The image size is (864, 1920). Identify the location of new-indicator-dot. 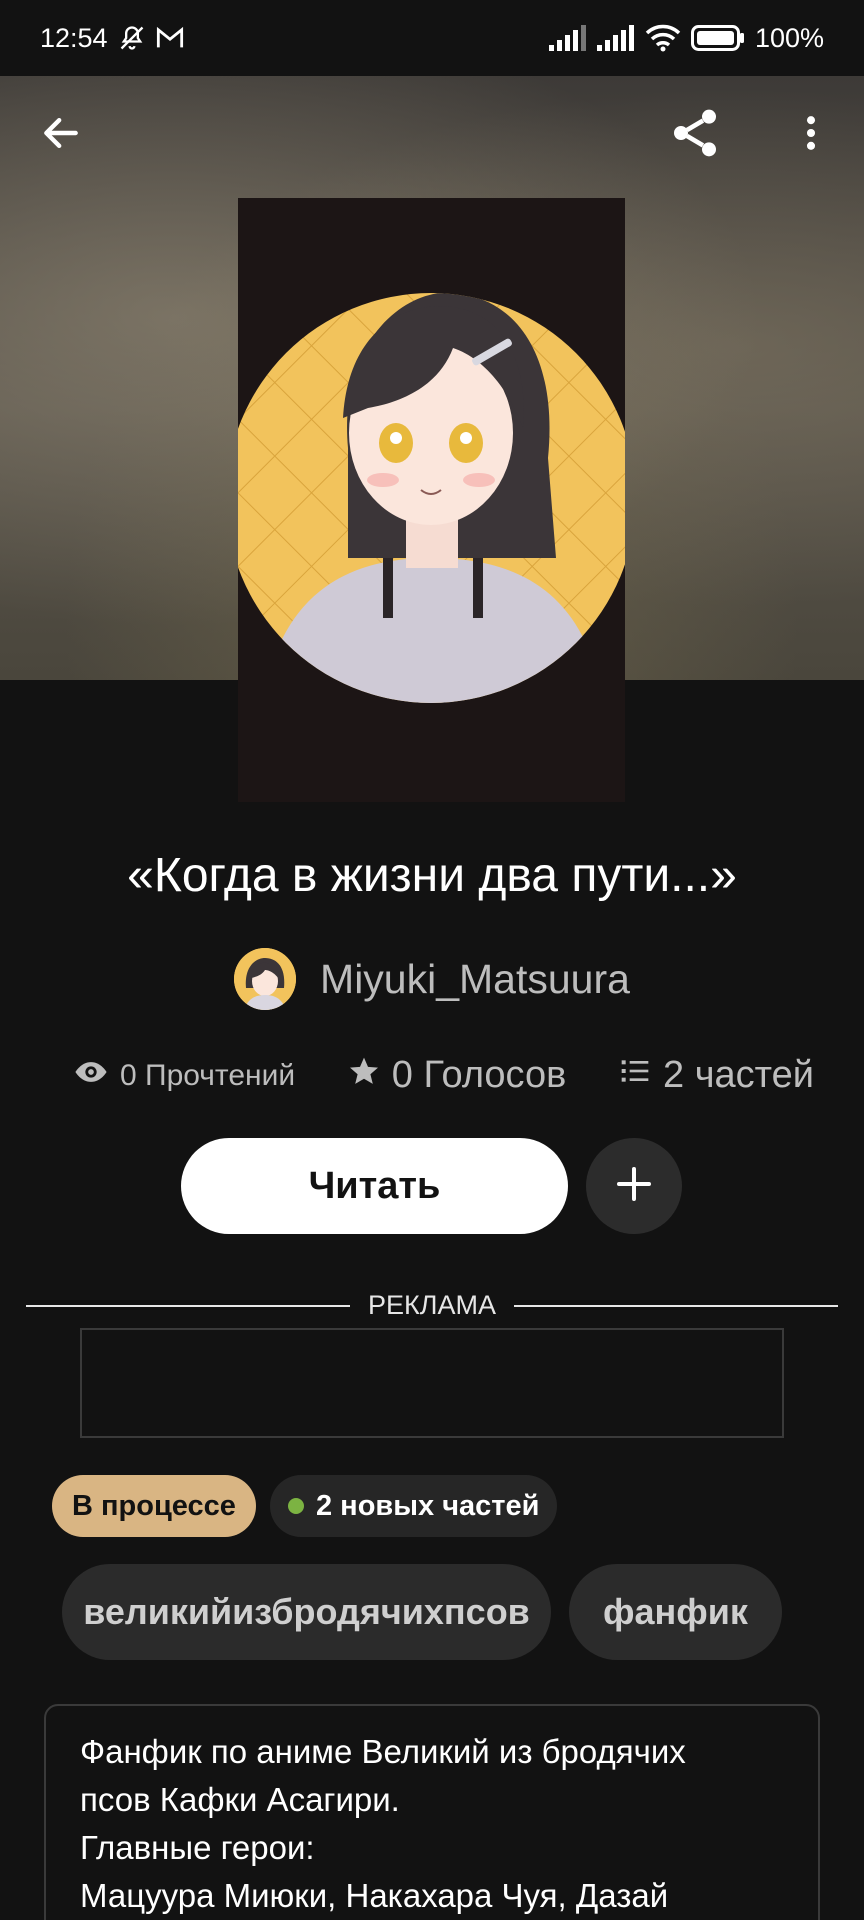
(296, 1506).